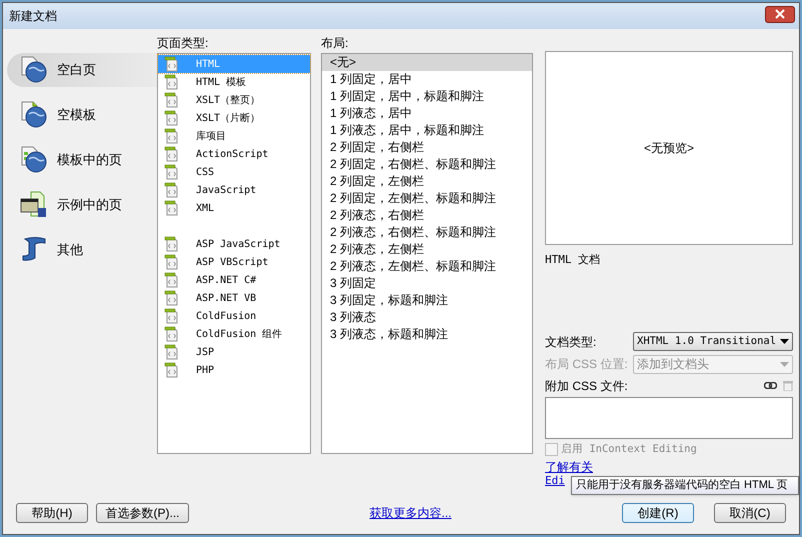 Image resolution: width=802 pixels, height=537 pixels. I want to click on layout-item: 2 列固定，右侧栏、标题和脚注, so click(427, 164).